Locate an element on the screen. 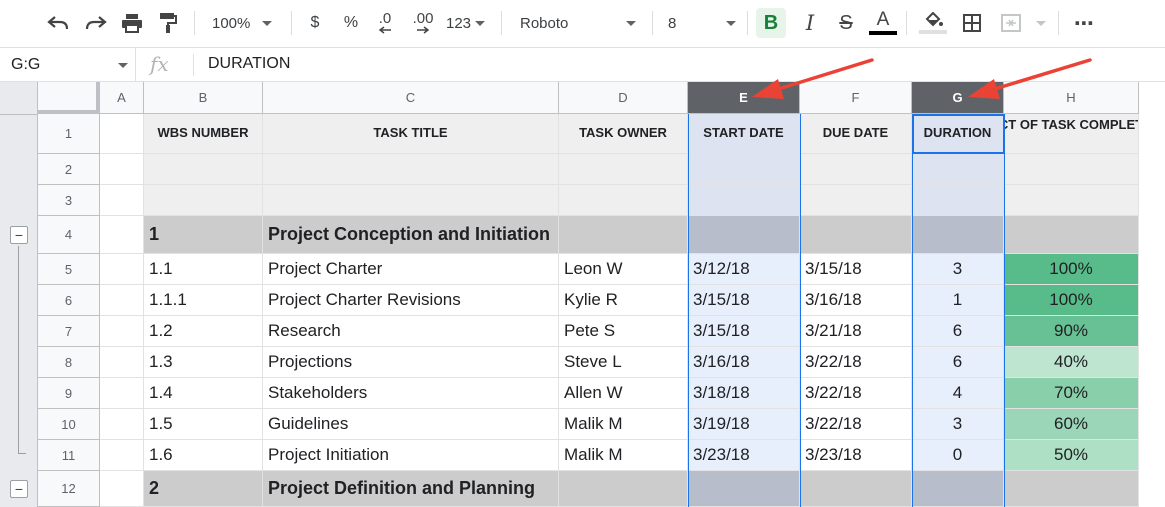  column-header-g: G is located at coordinates (958, 98).